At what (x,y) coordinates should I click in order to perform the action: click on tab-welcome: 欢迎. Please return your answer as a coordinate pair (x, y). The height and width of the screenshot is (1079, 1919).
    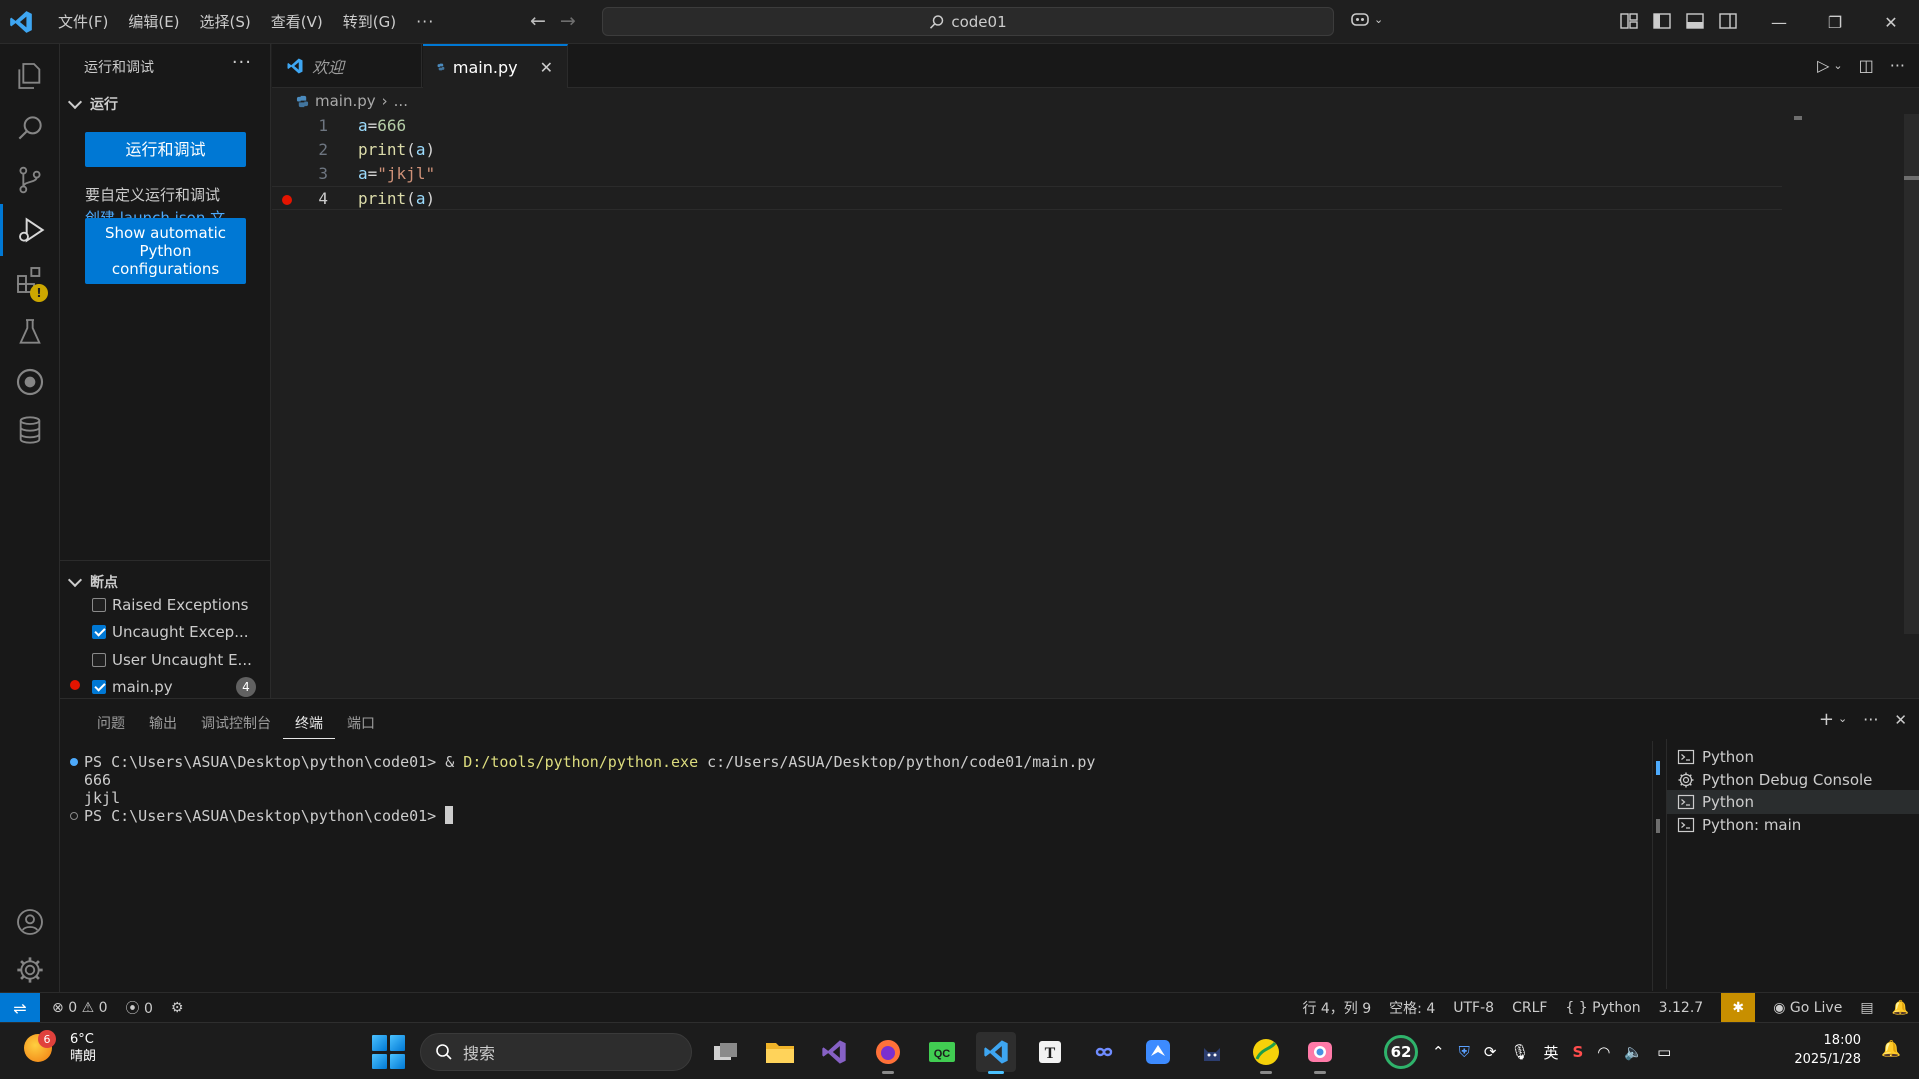
    Looking at the image, I should click on (347, 66).